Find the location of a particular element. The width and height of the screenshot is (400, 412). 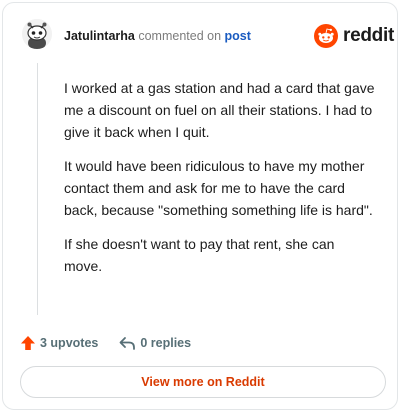

snoo-avatar-icon is located at coordinates (37, 34).